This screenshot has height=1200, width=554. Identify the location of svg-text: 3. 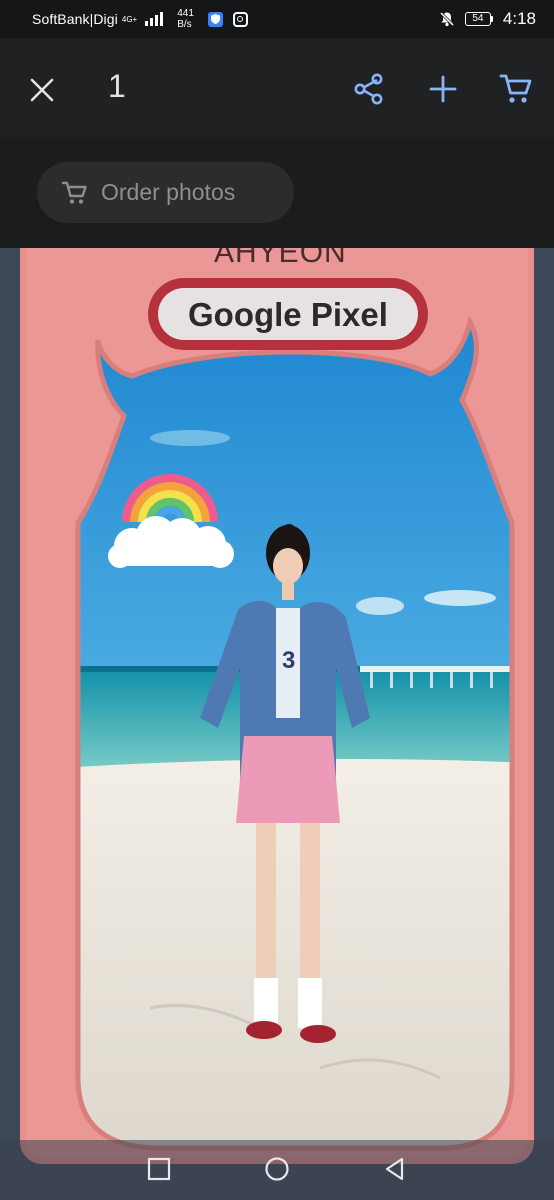
(288, 660).